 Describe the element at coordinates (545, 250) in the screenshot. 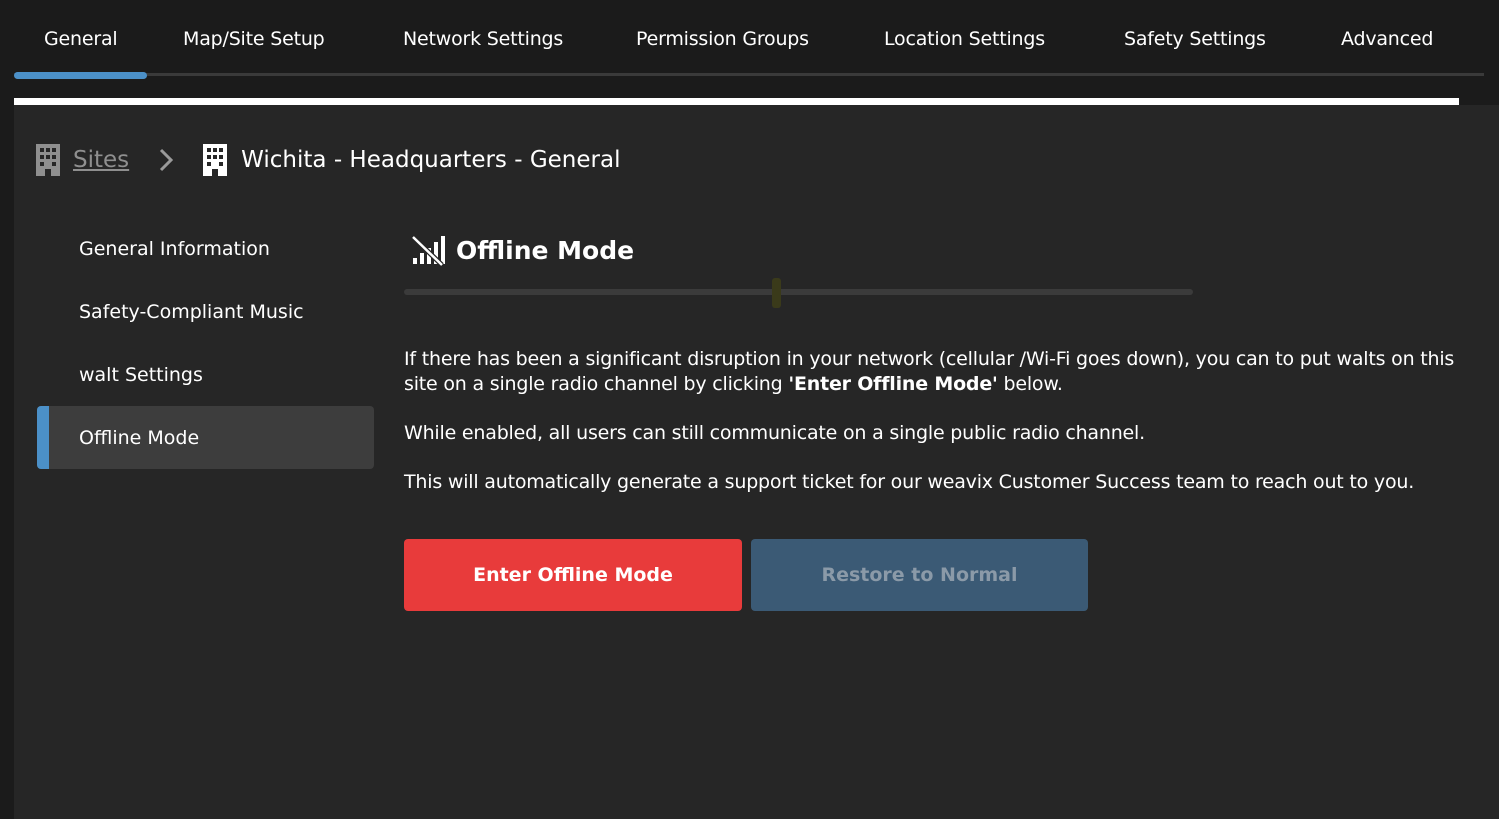

I see `section-title: Offline Mode` at that location.